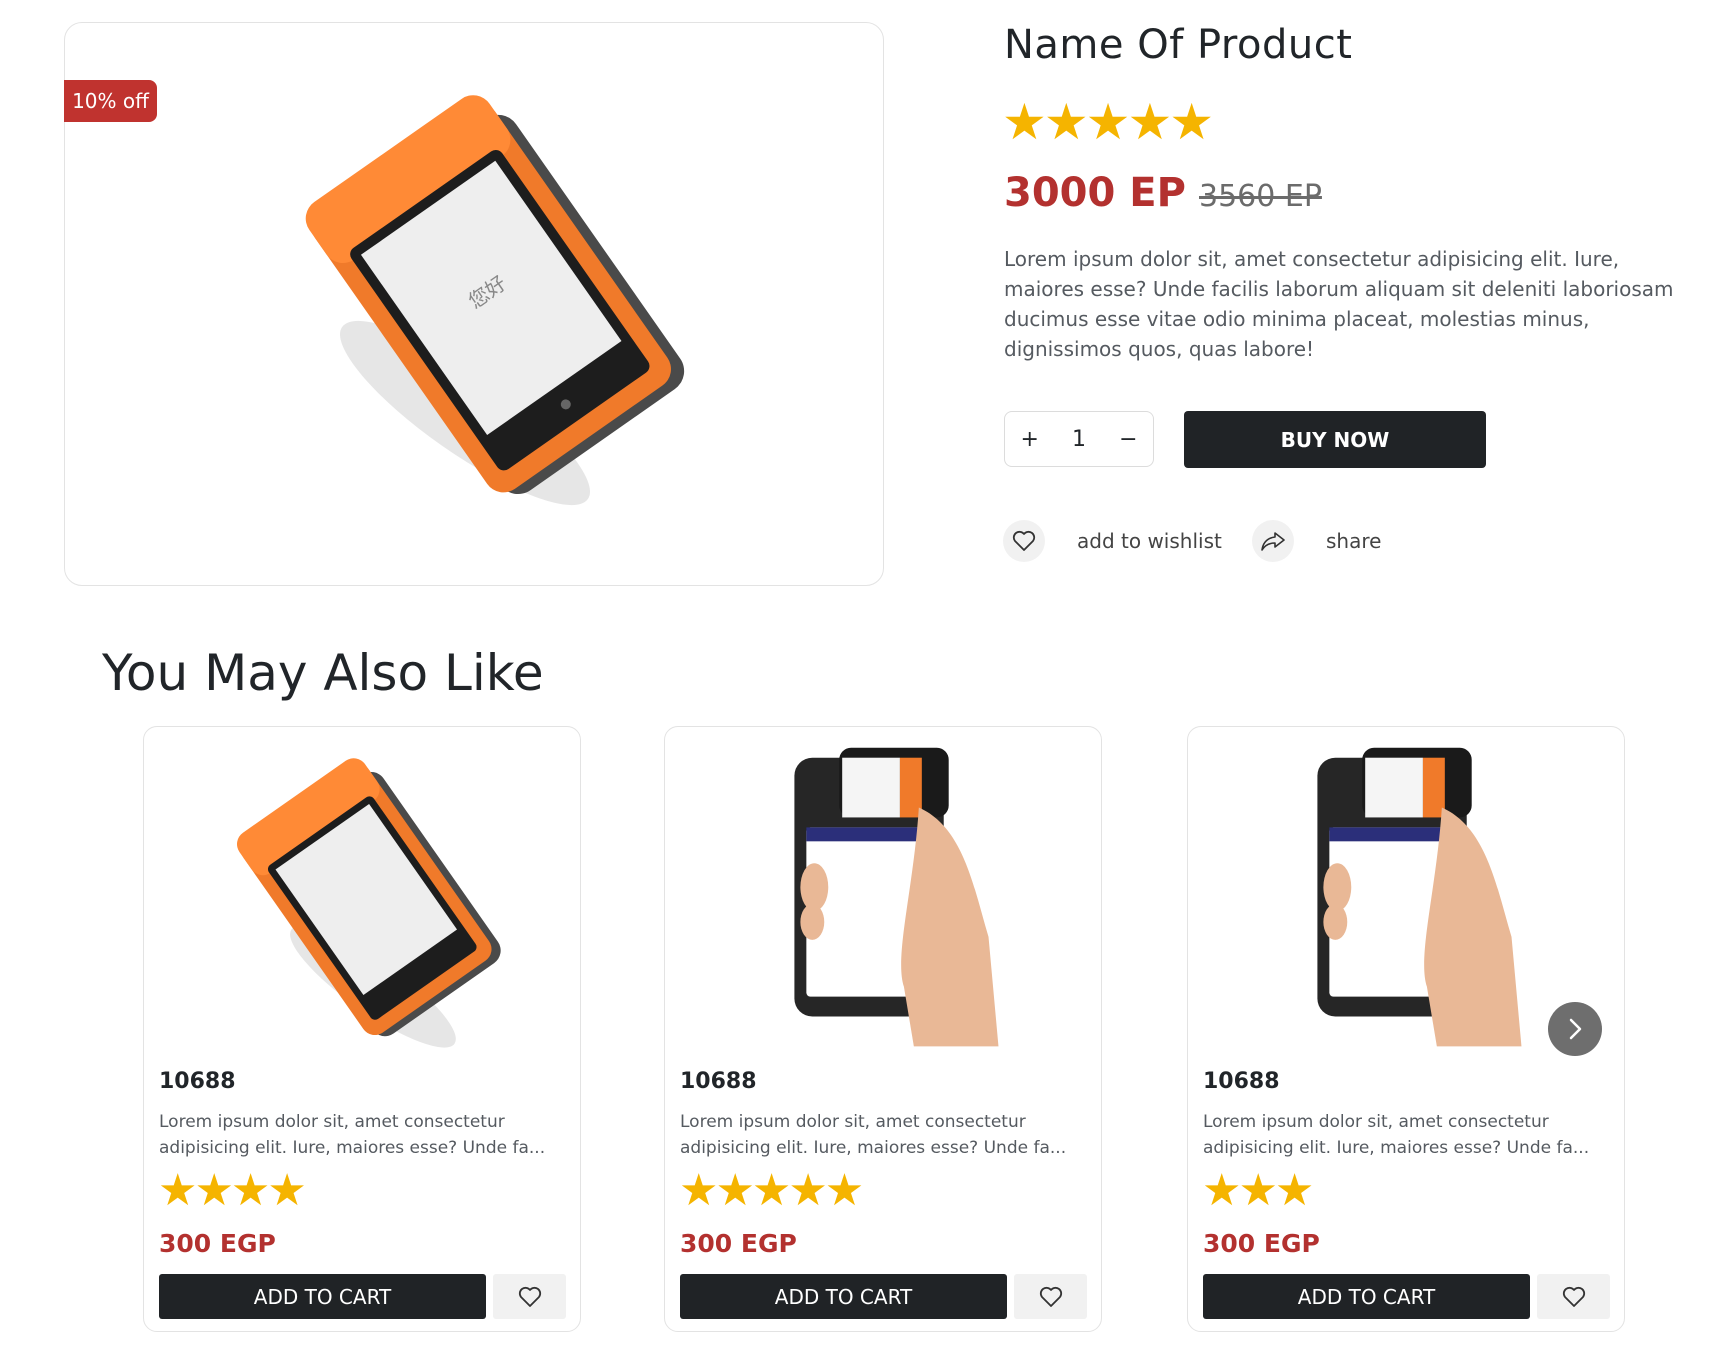 The image size is (1725, 1362). I want to click on quantity-value: 1, so click(1079, 439).